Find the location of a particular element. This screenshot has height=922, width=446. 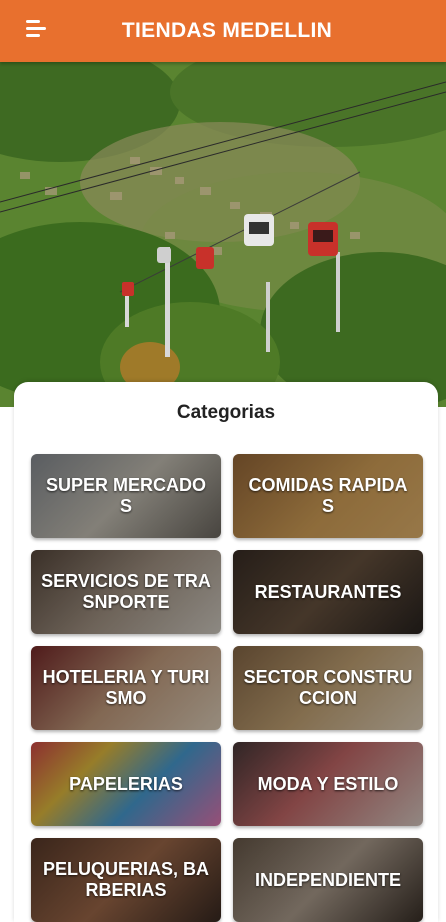

category-label: SUPER MERCADOS is located at coordinates (125, 495).